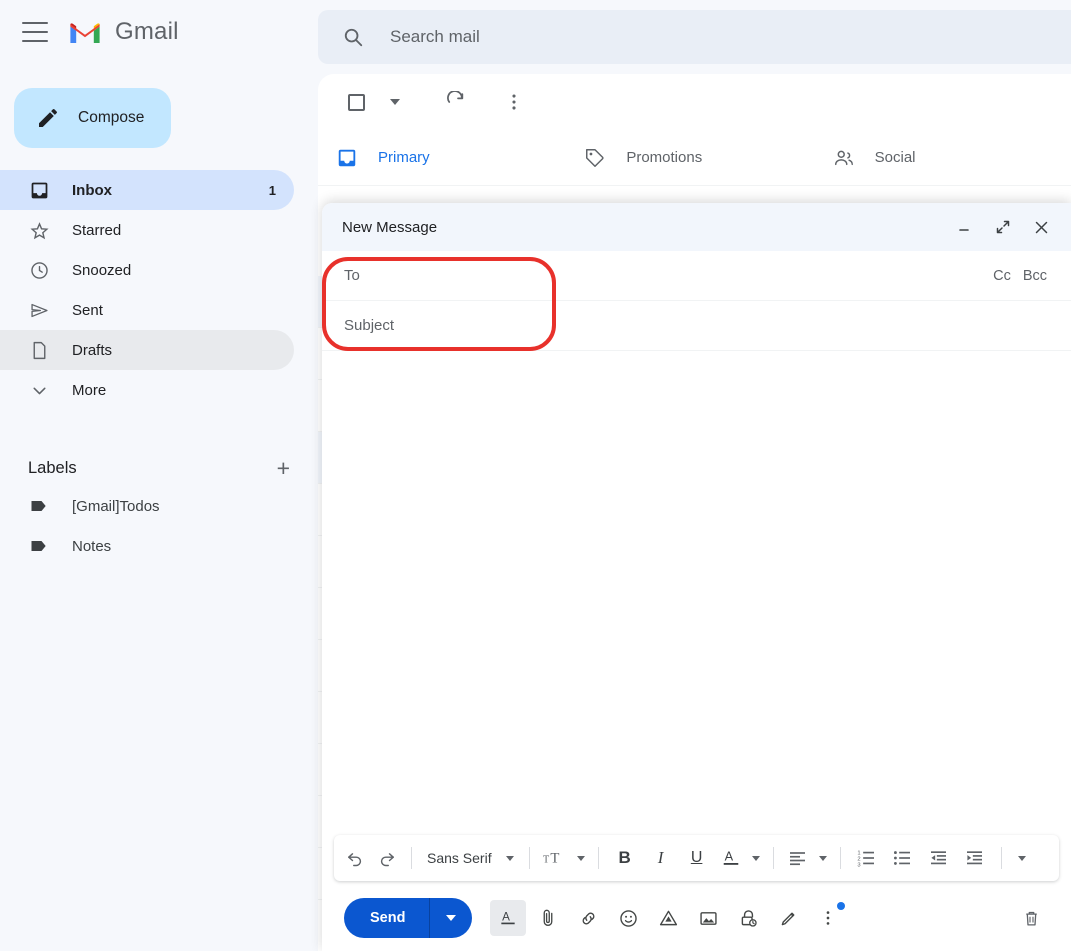  I want to click on tab-social: Social, so click(947, 157).